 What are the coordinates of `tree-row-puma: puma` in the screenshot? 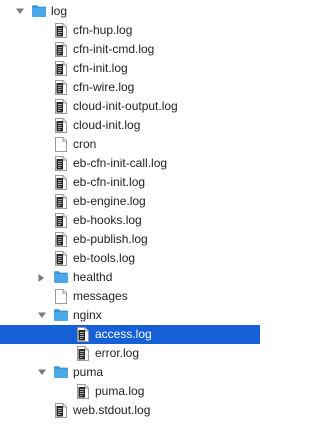 It's located at (130, 372).